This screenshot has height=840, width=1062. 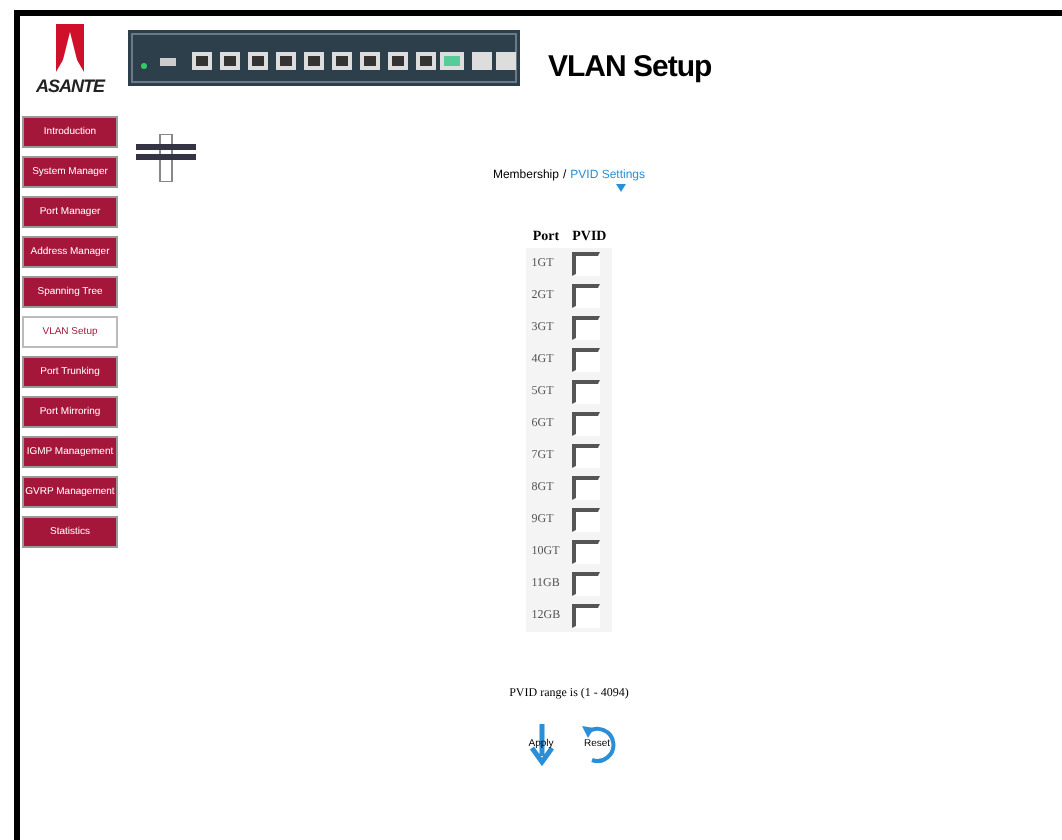 I want to click on down-arrow-icon, so click(x=621, y=188).